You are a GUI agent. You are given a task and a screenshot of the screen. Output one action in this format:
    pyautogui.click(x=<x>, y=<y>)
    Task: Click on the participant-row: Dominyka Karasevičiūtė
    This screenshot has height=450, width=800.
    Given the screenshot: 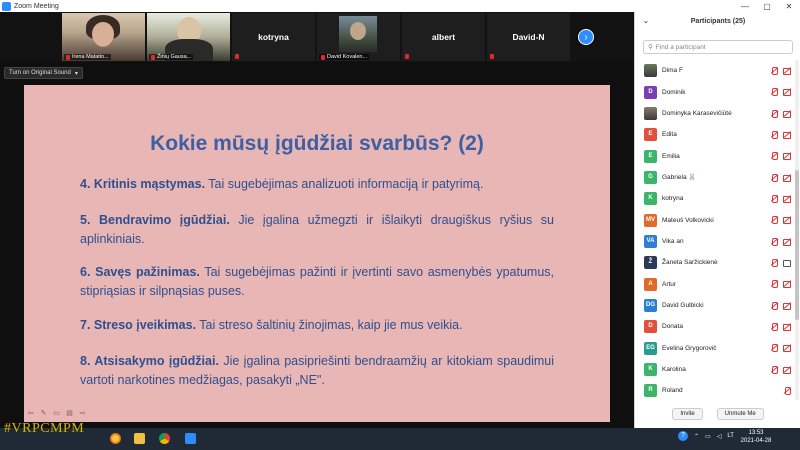 What is the action you would take?
    pyautogui.click(x=715, y=113)
    